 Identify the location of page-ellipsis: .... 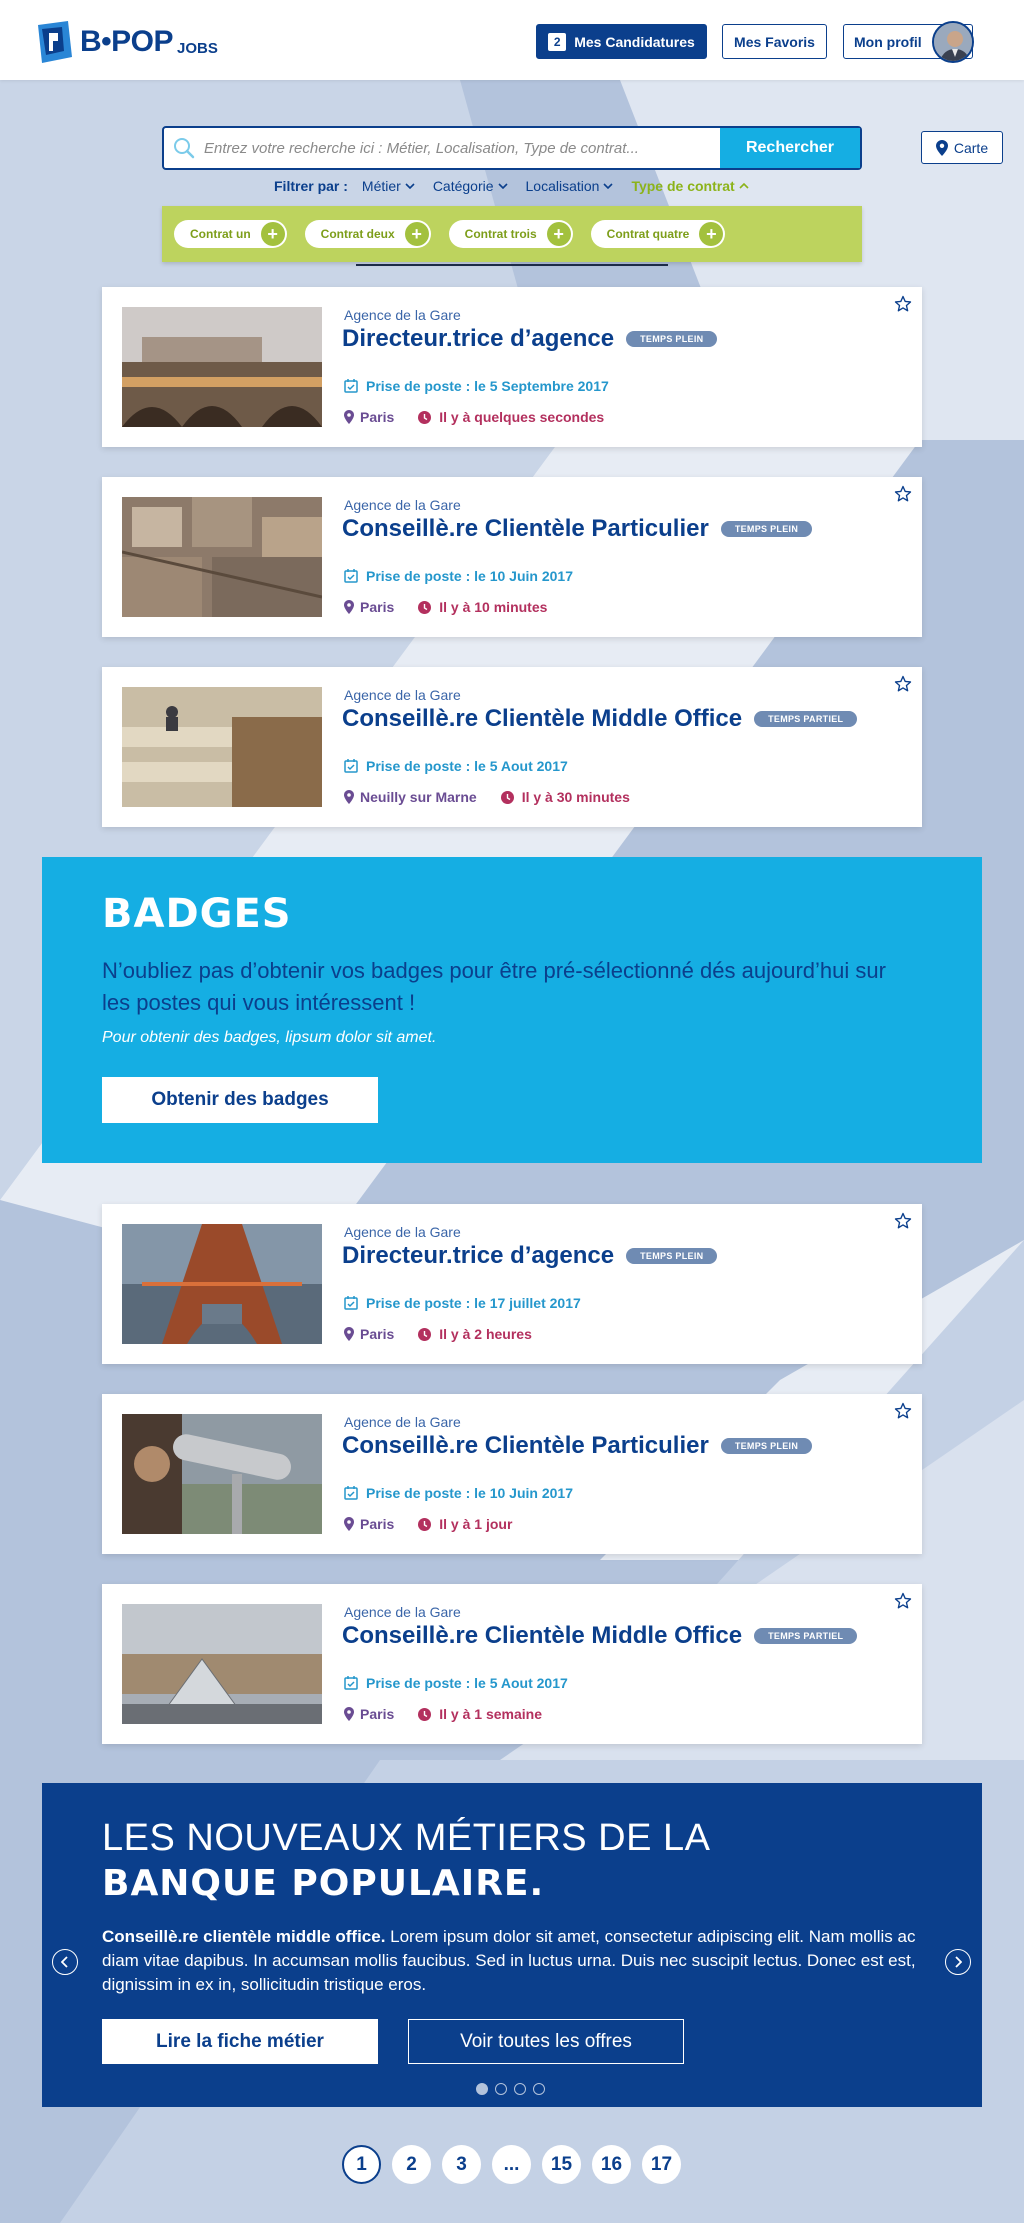
(511, 2164).